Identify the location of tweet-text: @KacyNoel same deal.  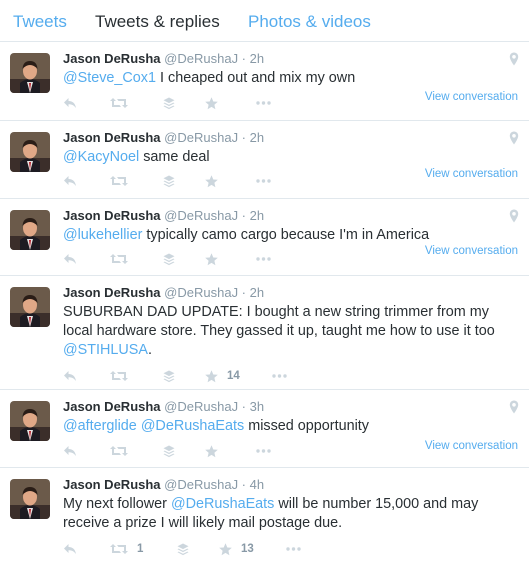
(290, 157).